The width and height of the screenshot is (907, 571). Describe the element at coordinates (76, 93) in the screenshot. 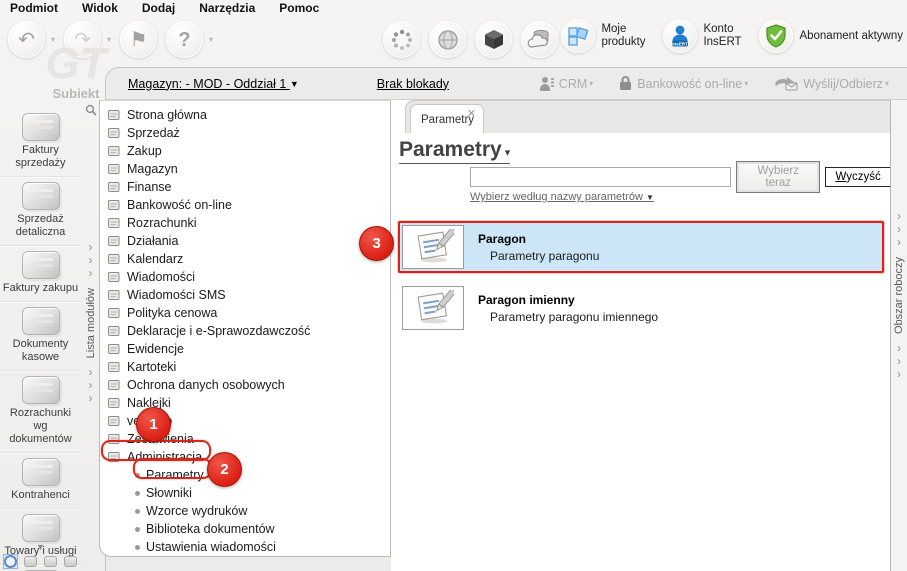

I see `product-name: Subiekt` at that location.